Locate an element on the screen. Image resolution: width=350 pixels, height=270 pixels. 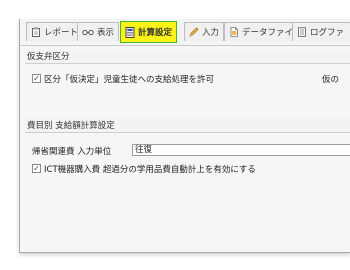
tab-log-file: ログファ is located at coordinates (321, 31).